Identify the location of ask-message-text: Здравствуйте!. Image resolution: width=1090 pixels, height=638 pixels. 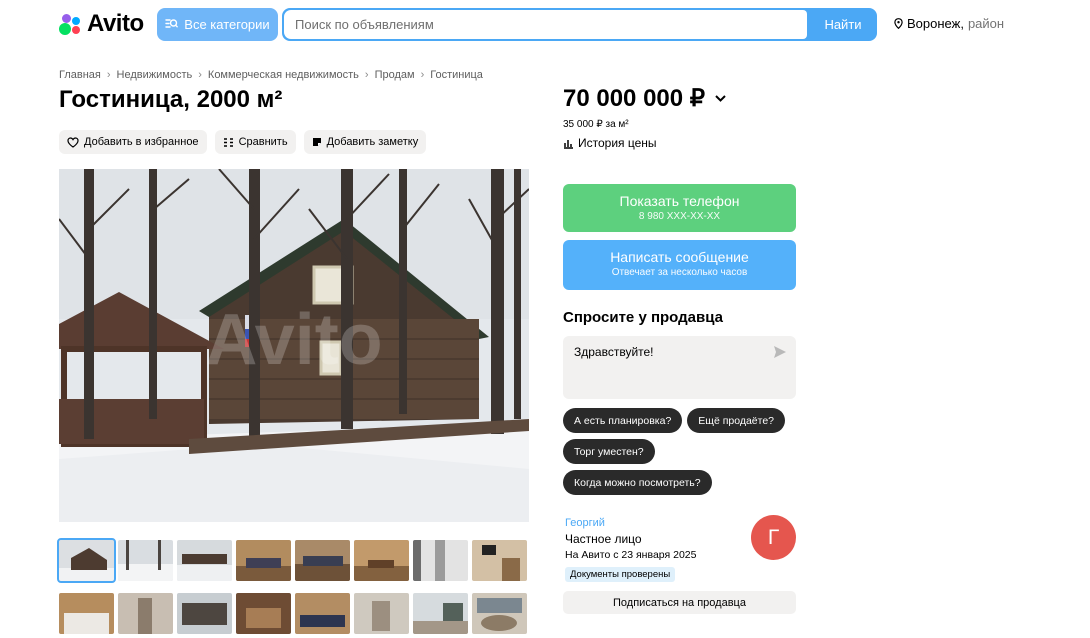
(614, 352).